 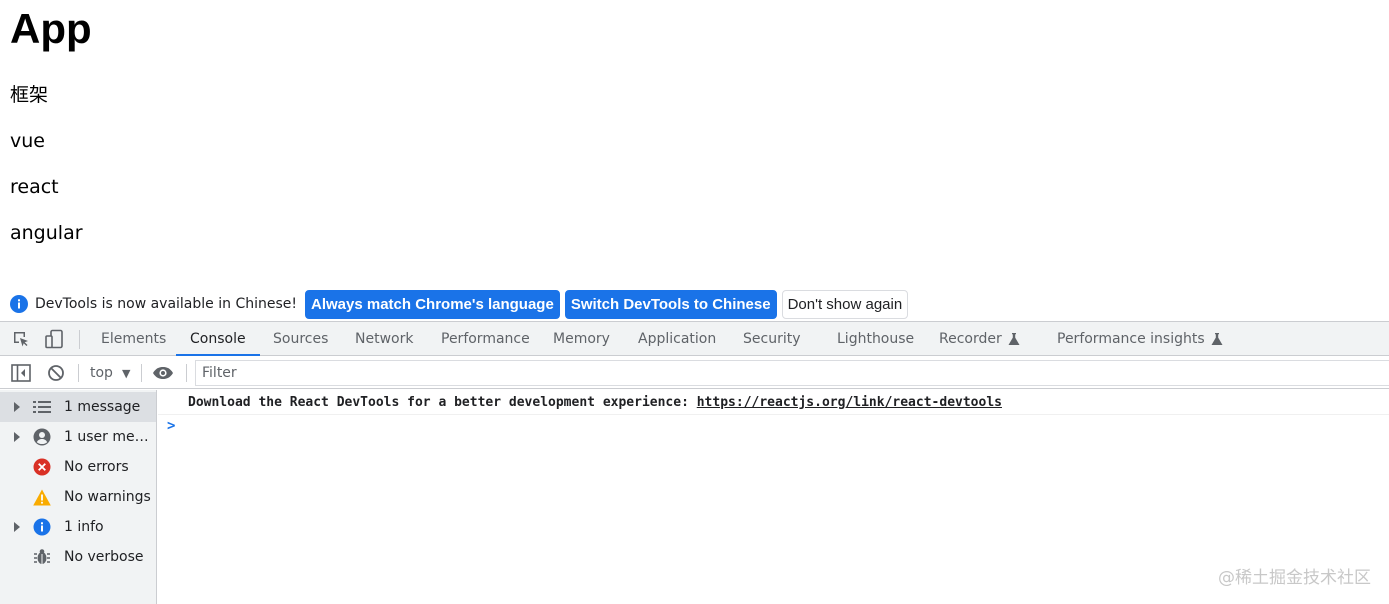 I want to click on sidebar-item-label: 1 user messages, so click(x=109, y=437).